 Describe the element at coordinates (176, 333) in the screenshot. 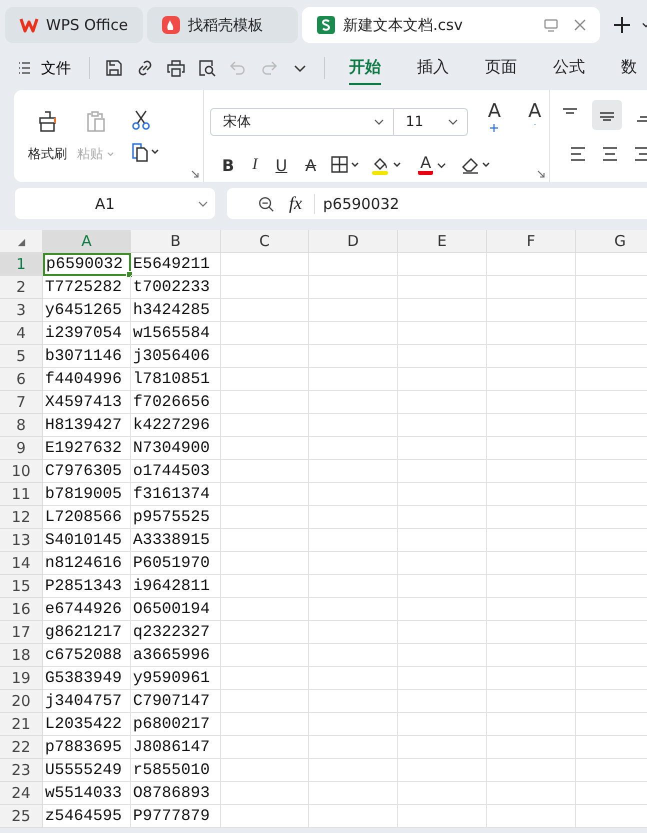

I see `table-cell: w1565584` at that location.